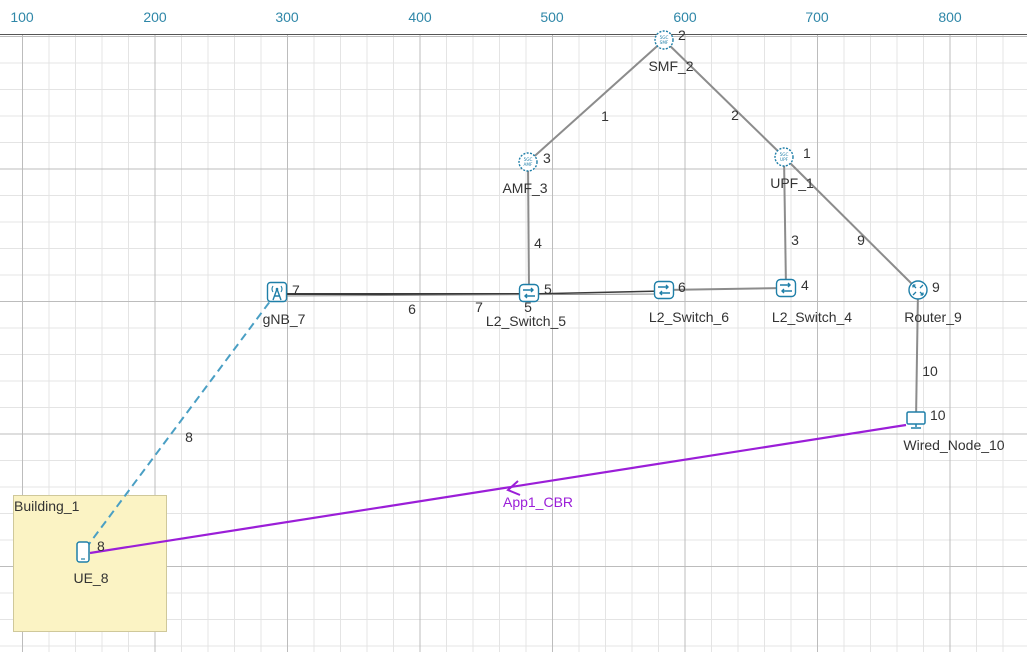 This screenshot has height=652, width=1027. I want to click on link-label: 5, so click(528, 307).